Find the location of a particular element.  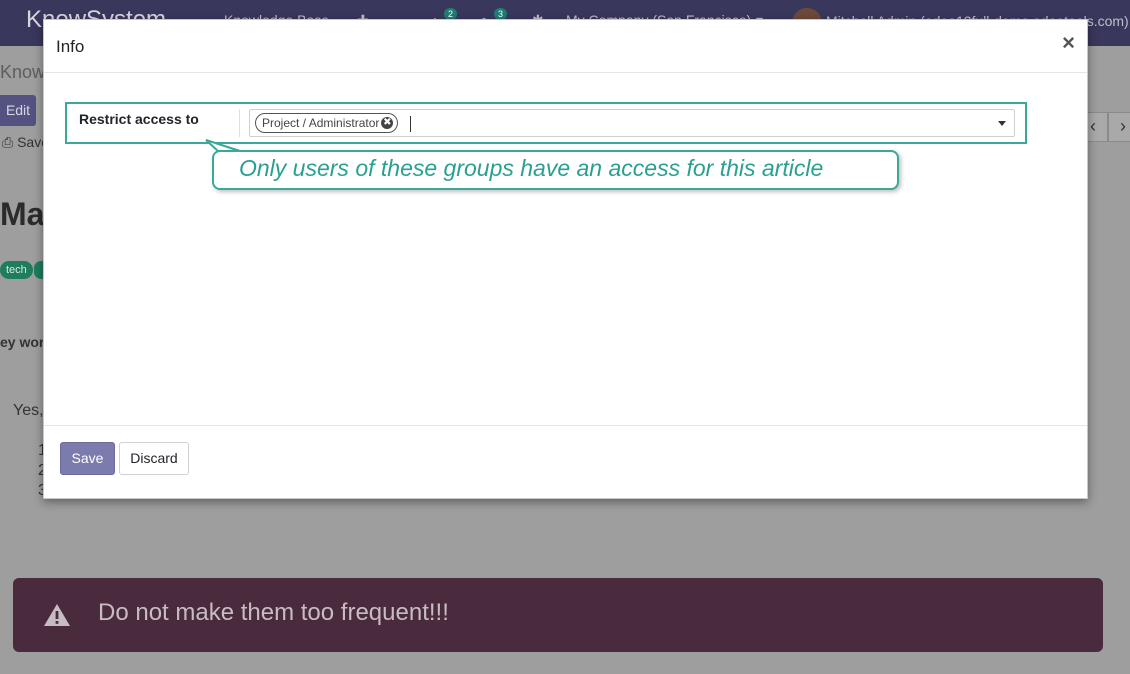

field-divider is located at coordinates (239, 123).